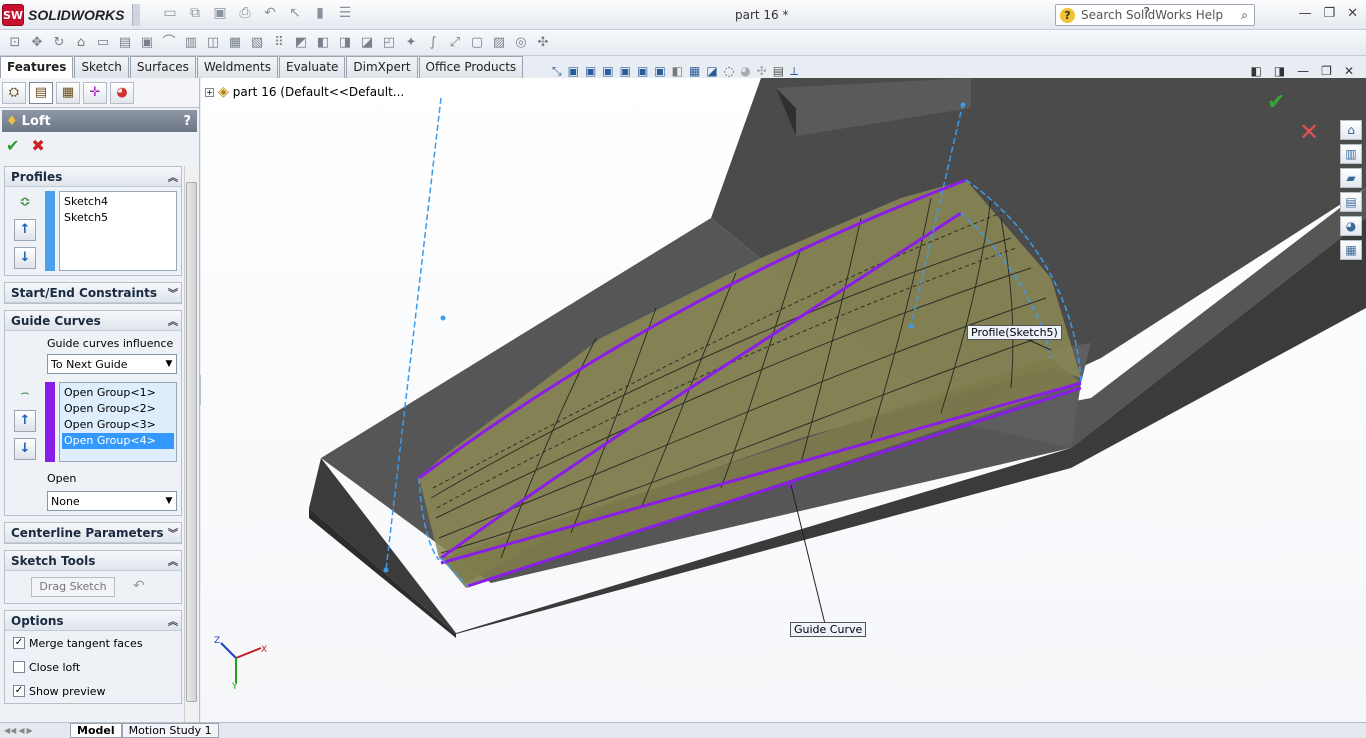 The height and width of the screenshot is (738, 1366). Describe the element at coordinates (73, 587) in the screenshot. I see `drag-sketch-button: Drag Sketch` at that location.